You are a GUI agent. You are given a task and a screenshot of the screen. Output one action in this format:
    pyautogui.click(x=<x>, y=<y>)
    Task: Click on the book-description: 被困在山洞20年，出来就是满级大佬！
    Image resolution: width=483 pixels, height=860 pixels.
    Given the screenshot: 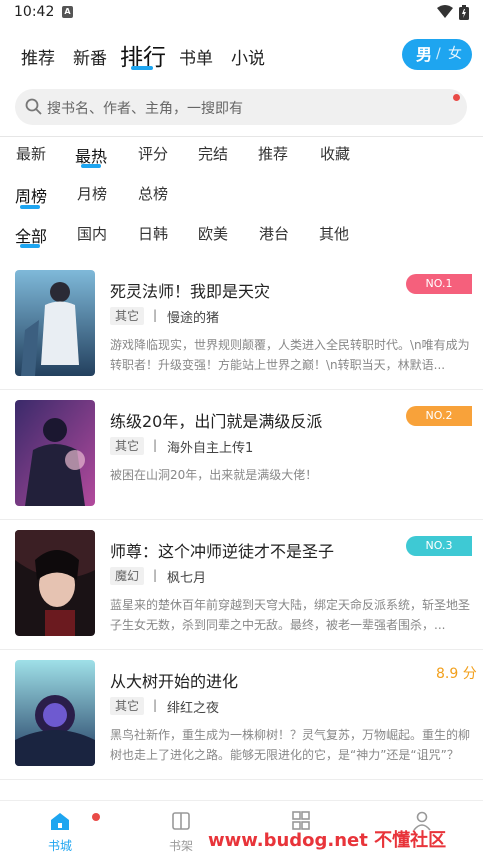 What is the action you would take?
    pyautogui.click(x=214, y=475)
    